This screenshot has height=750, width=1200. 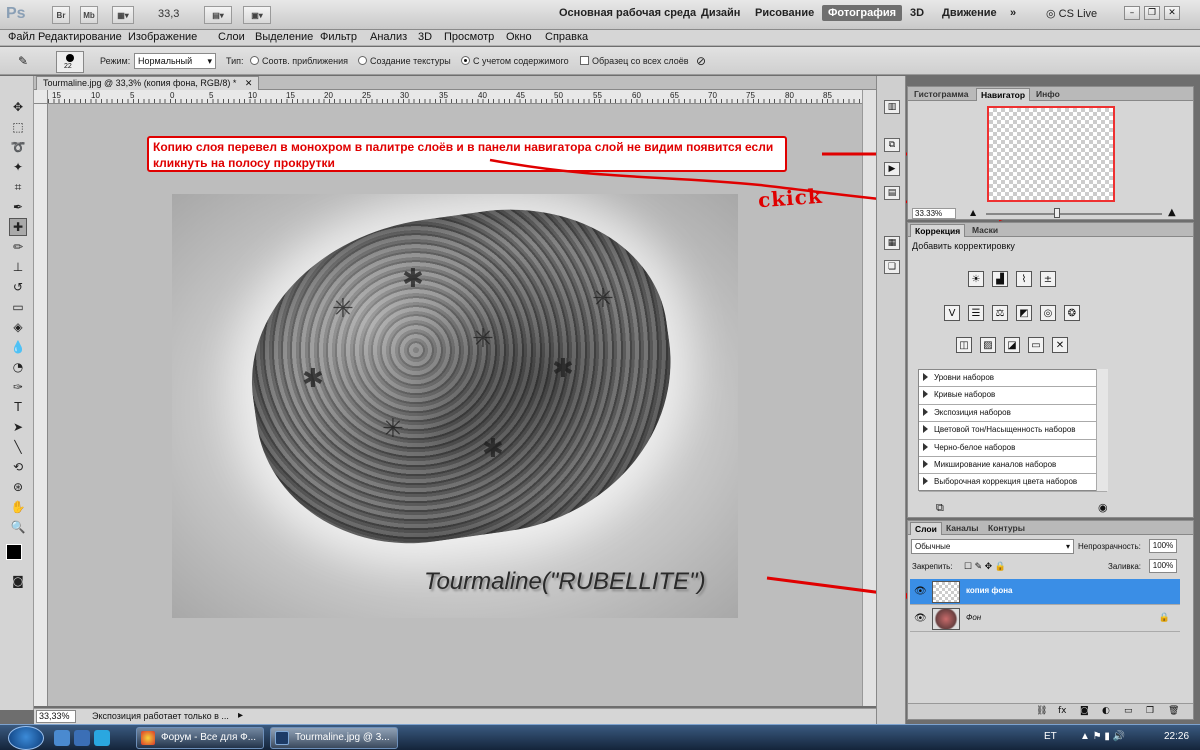 What do you see at coordinates (1048, 94) in the screenshot?
I see `tab-info: Инфо` at bounding box center [1048, 94].